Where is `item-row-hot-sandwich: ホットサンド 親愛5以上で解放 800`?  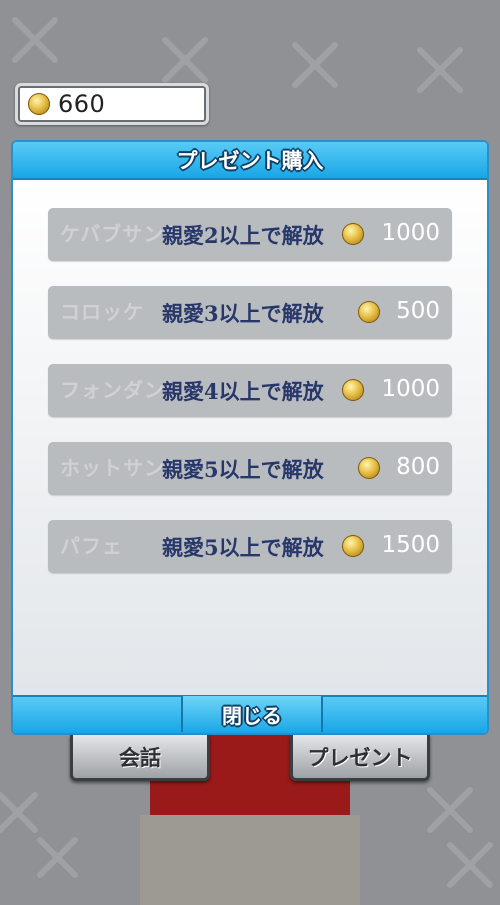
item-row-hot-sandwich: ホットサンド 親愛5以上で解放 800 is located at coordinates (250, 468).